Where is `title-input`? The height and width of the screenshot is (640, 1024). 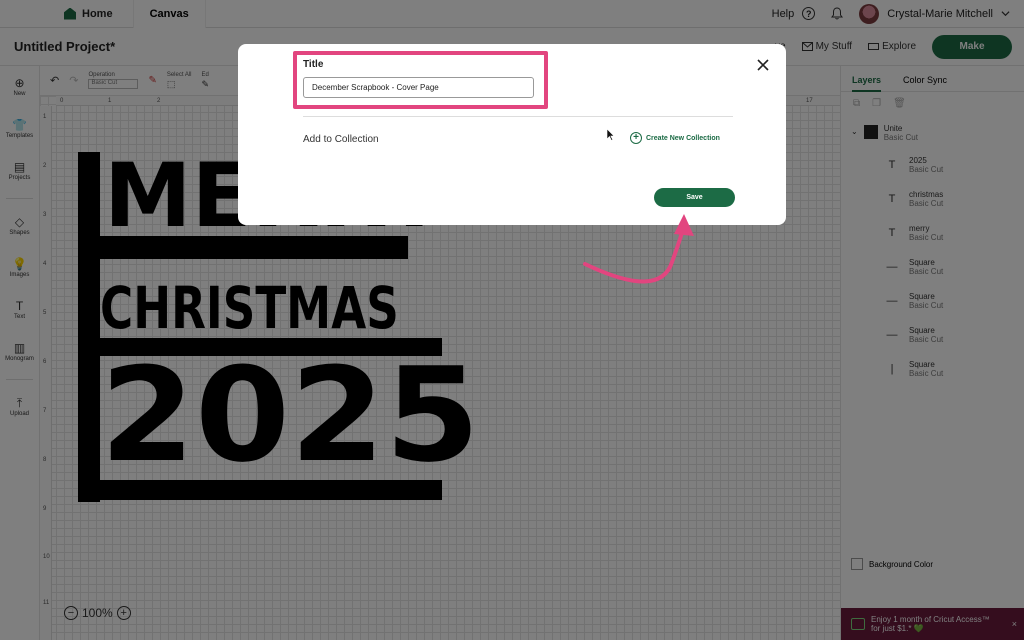
title-input is located at coordinates (418, 87).